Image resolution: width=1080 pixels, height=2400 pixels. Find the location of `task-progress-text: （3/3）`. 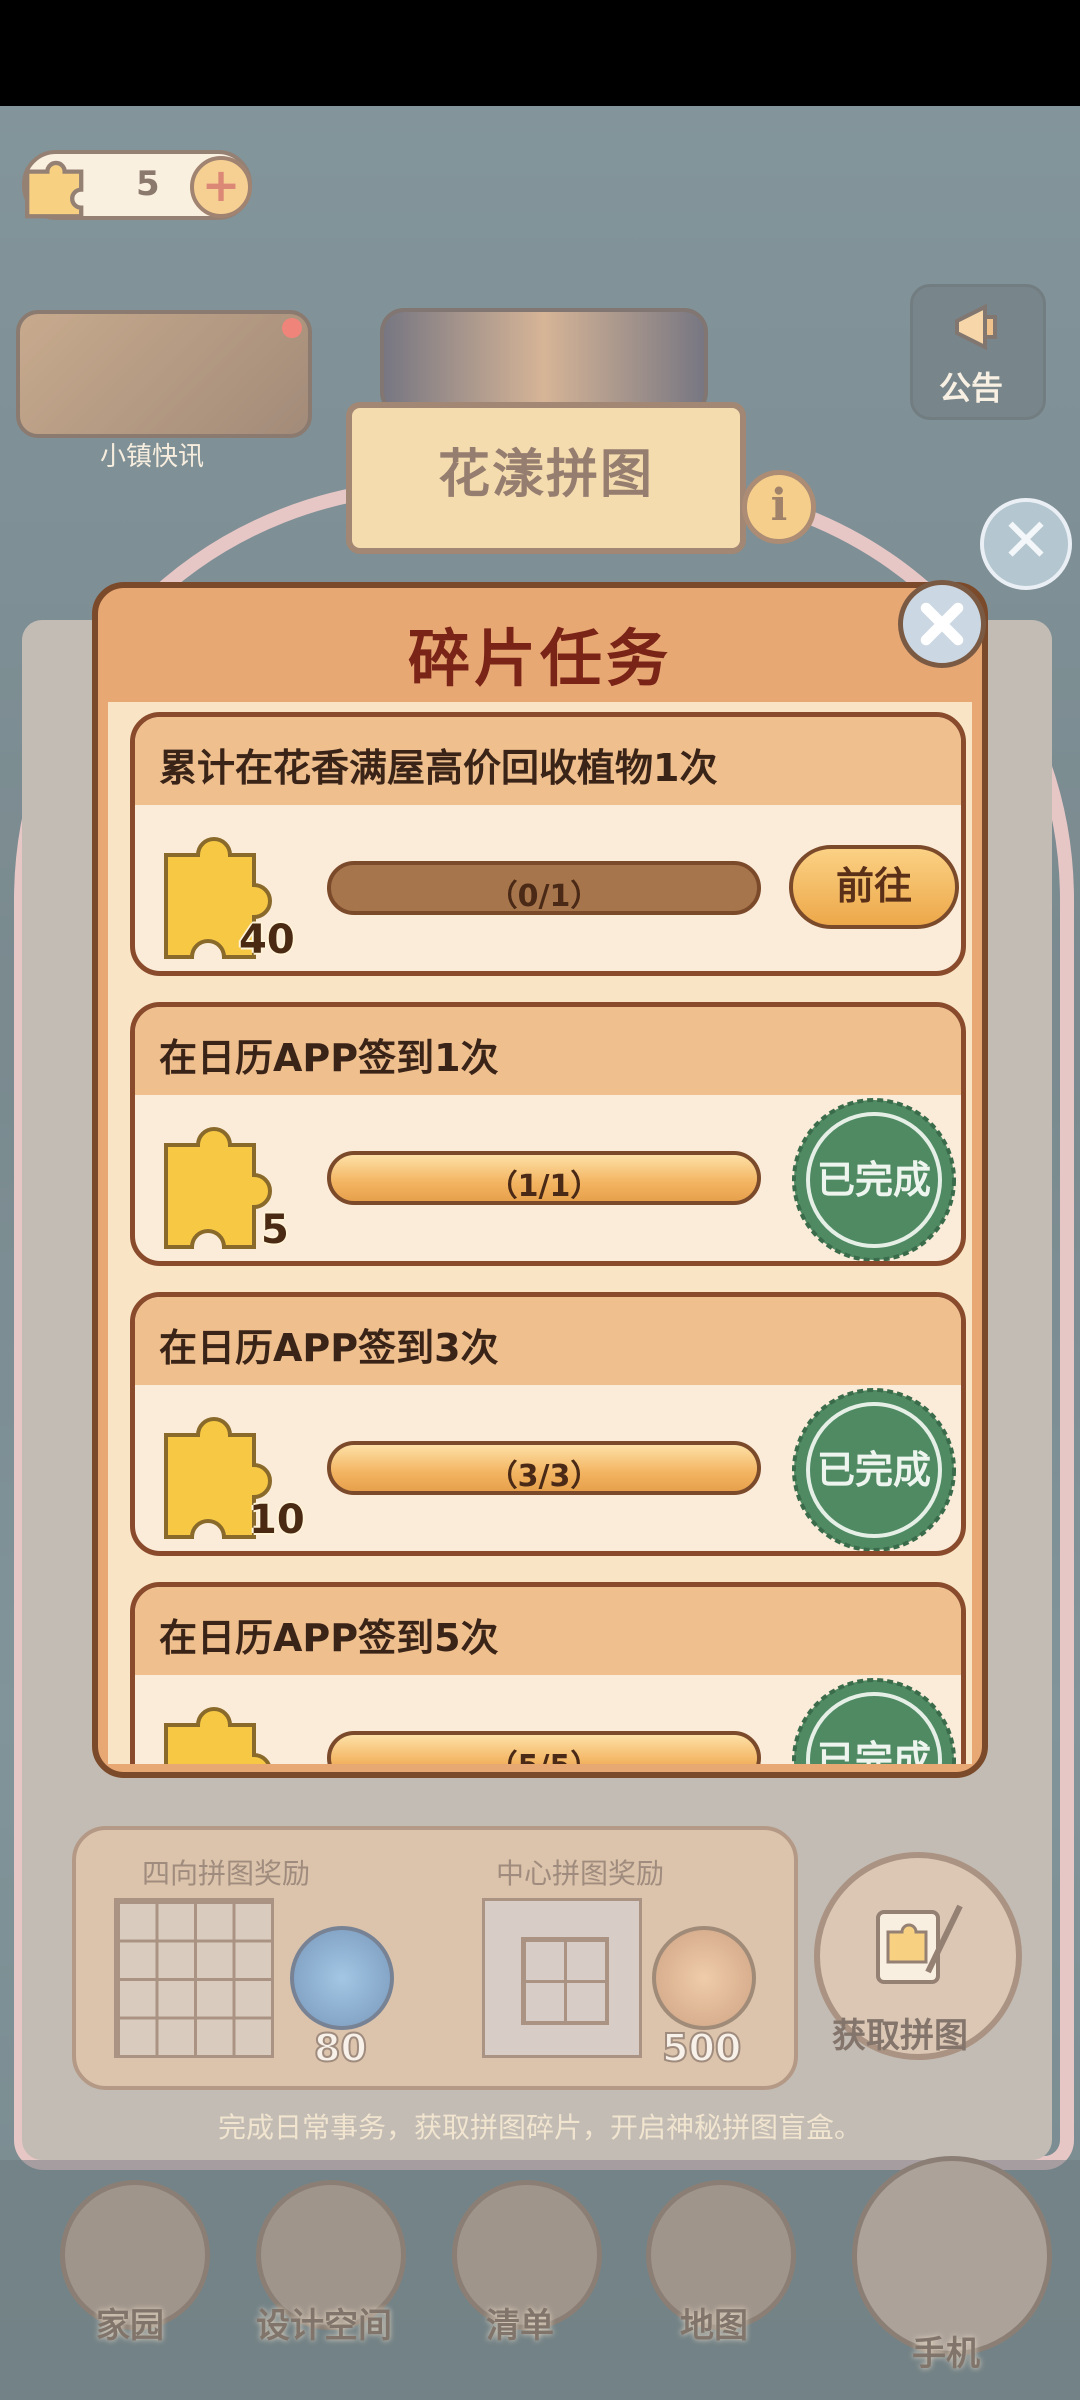

task-progress-text: （3/3） is located at coordinates (544, 1476).